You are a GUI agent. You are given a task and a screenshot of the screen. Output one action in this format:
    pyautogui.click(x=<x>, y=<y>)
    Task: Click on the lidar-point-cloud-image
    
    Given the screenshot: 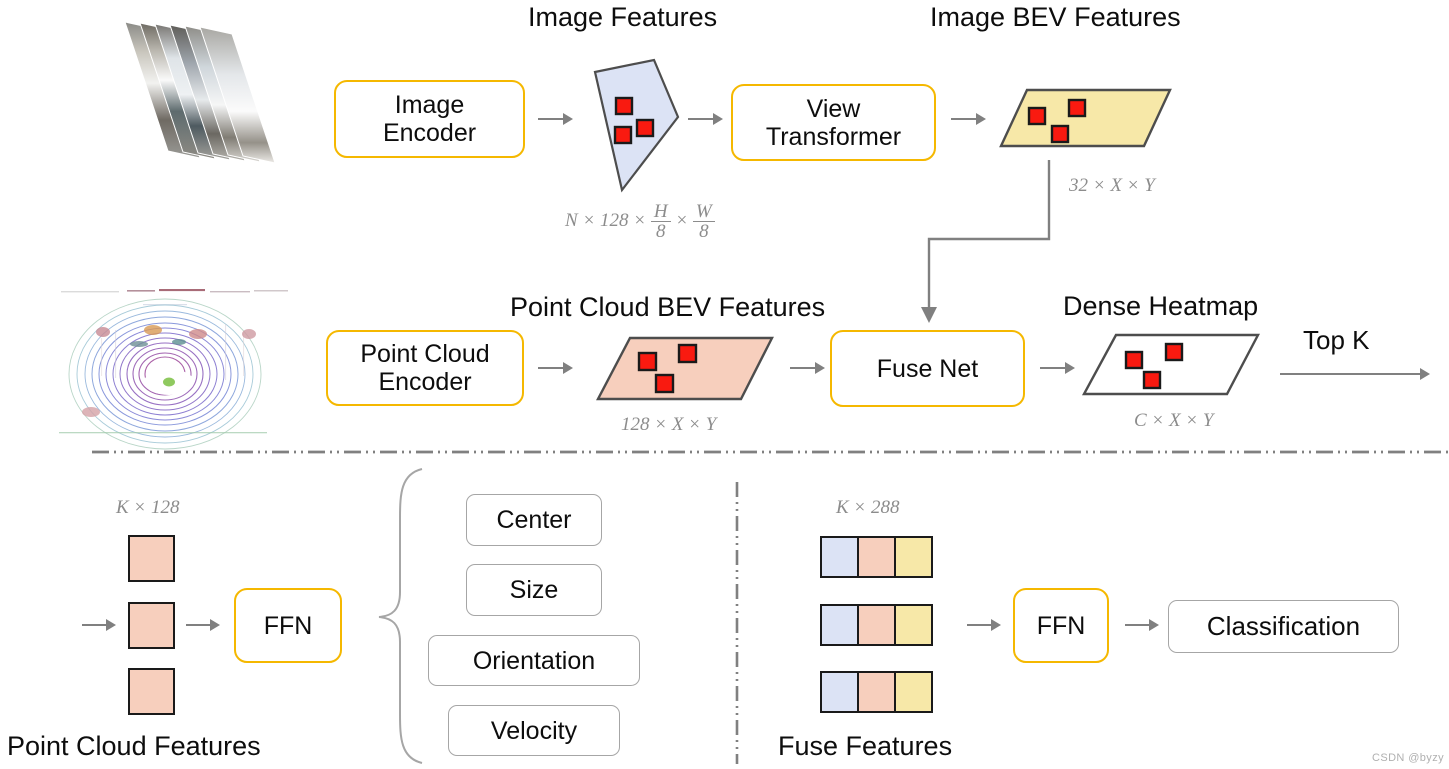 What is the action you would take?
    pyautogui.click(x=175, y=357)
    